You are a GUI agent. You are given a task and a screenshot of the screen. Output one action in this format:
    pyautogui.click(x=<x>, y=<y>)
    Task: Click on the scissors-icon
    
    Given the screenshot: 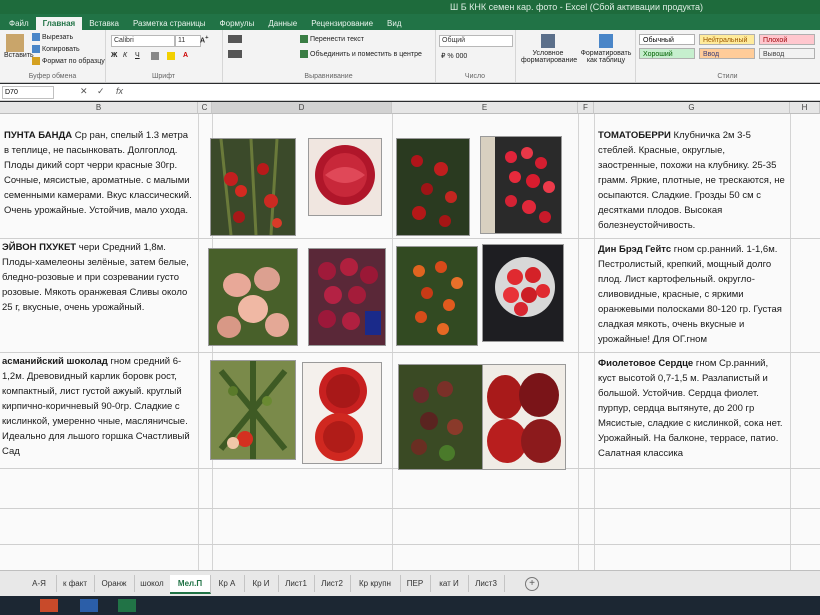 What is the action you would take?
    pyautogui.click(x=36, y=37)
    